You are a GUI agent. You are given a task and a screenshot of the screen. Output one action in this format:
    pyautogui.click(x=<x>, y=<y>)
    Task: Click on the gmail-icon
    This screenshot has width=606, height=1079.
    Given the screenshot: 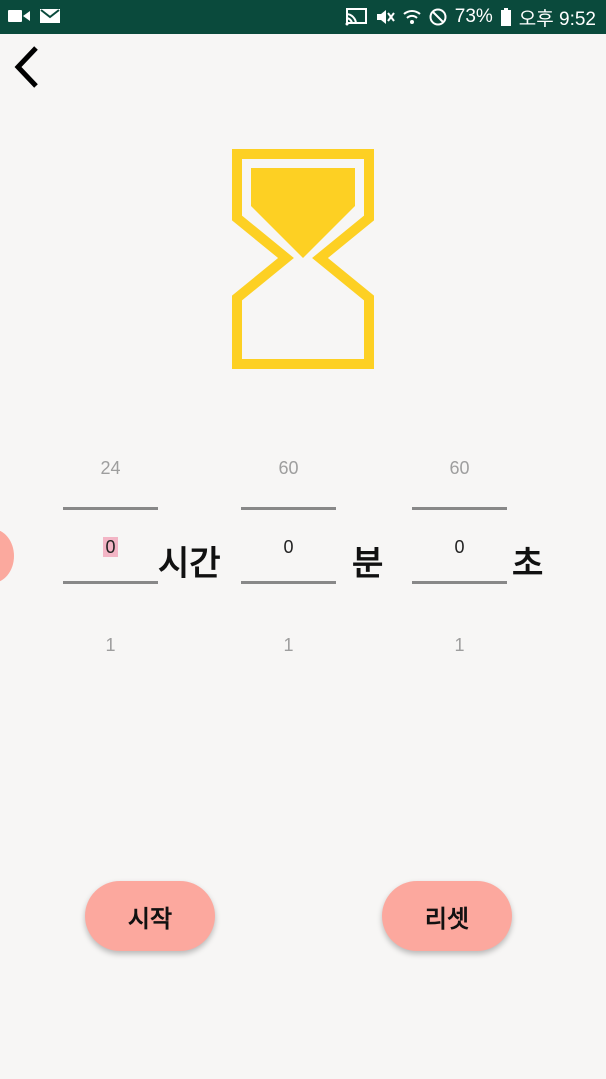 What is the action you would take?
    pyautogui.click(x=50, y=16)
    